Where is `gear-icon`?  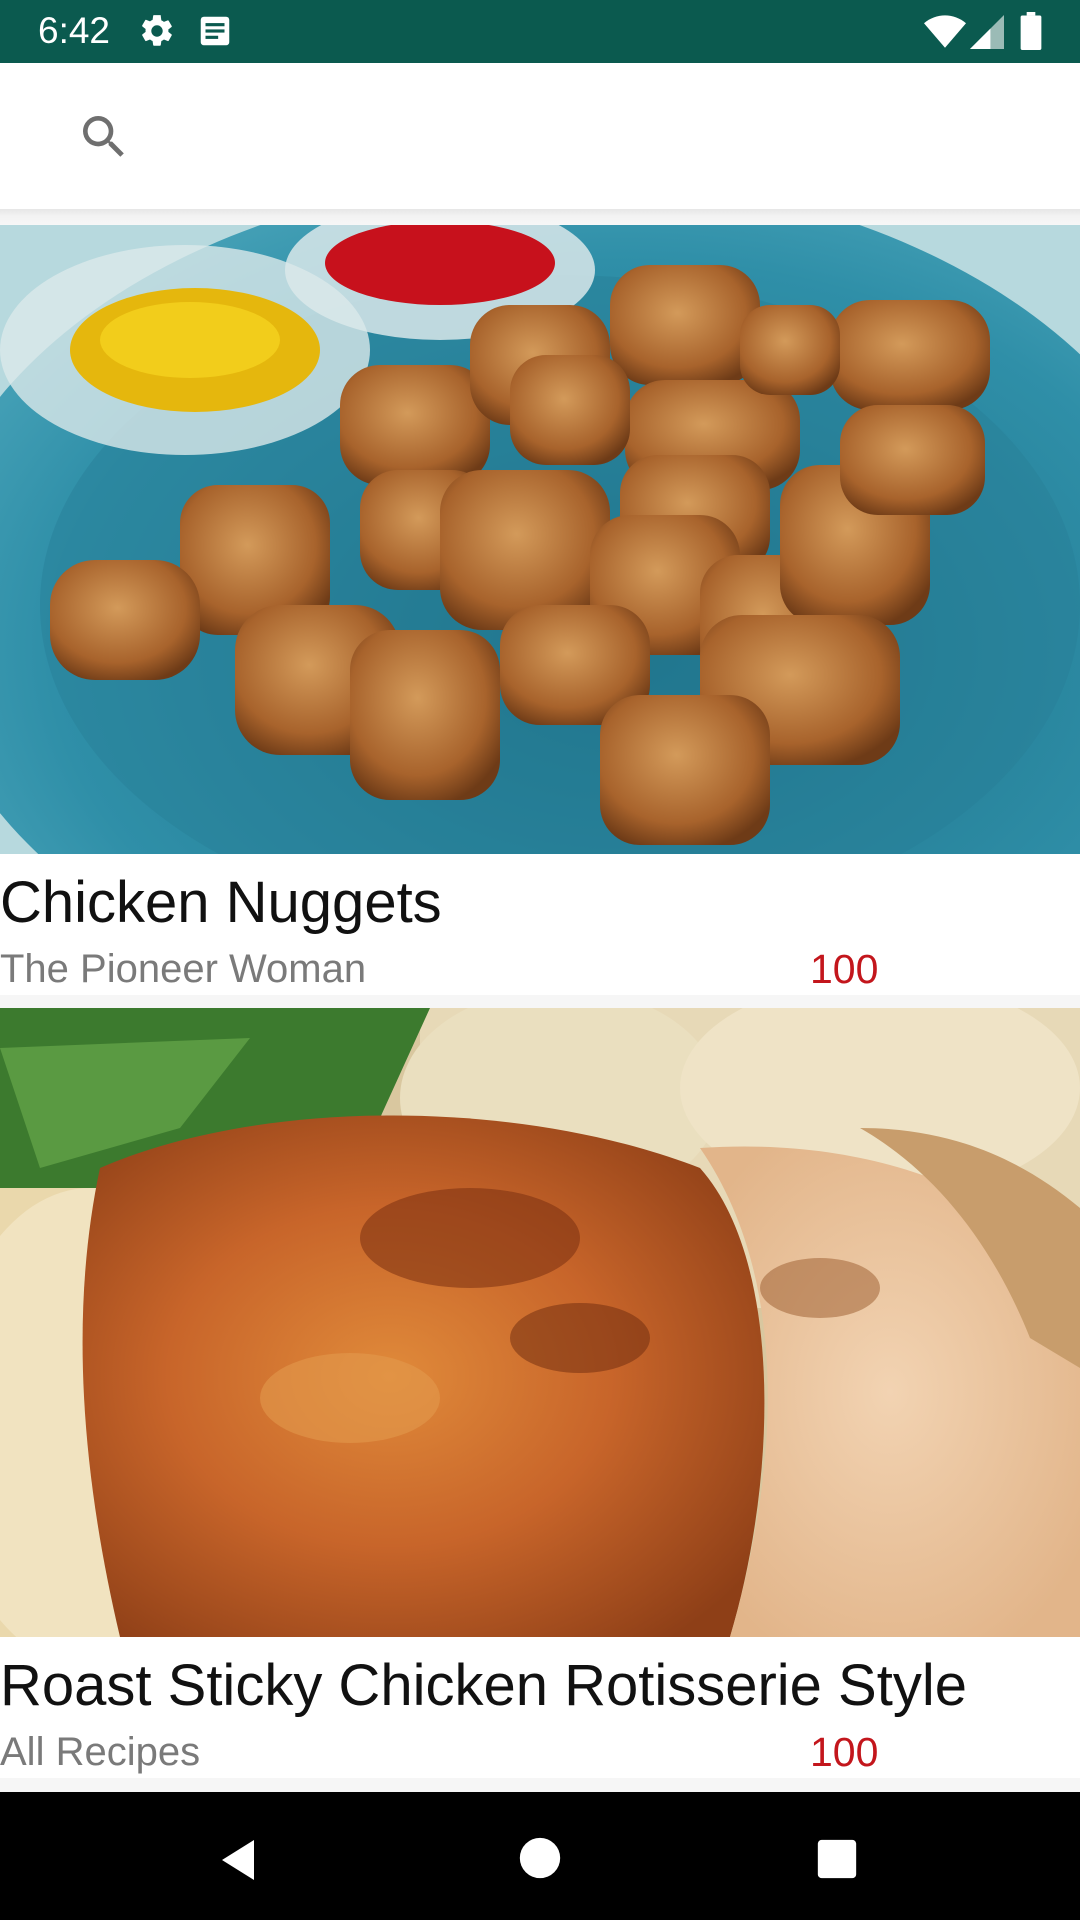
gear-icon is located at coordinates (157, 30).